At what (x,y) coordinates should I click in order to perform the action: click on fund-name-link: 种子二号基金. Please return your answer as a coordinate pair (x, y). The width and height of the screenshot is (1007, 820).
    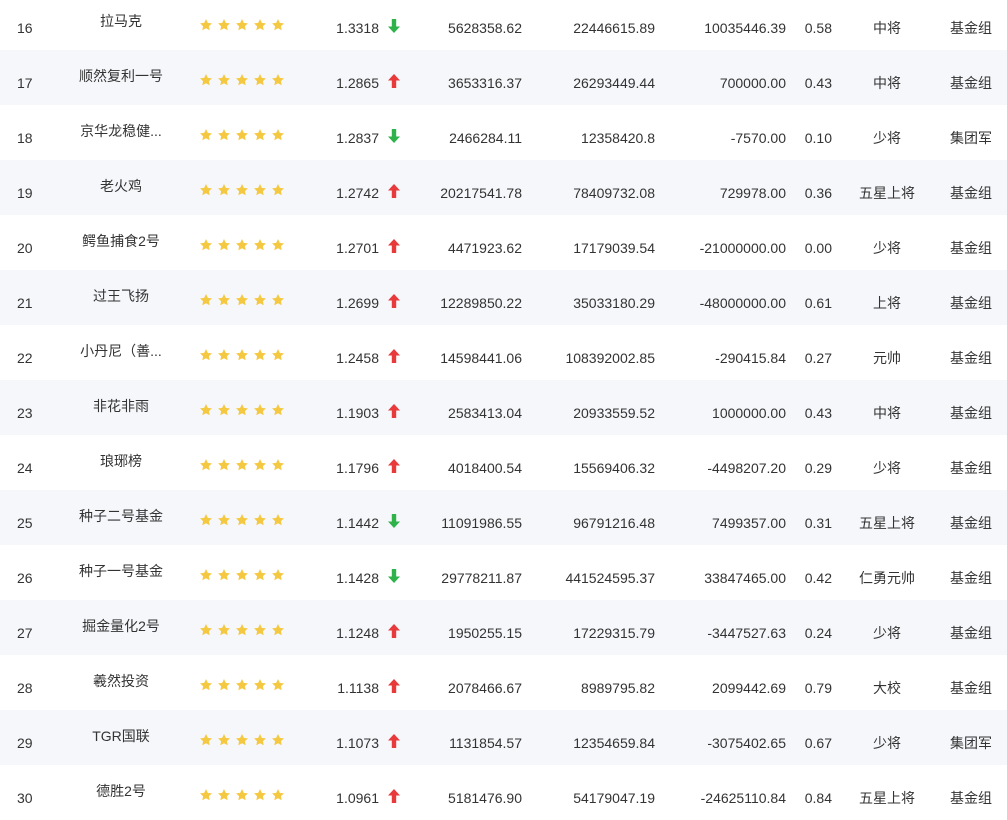
    Looking at the image, I should click on (121, 516).